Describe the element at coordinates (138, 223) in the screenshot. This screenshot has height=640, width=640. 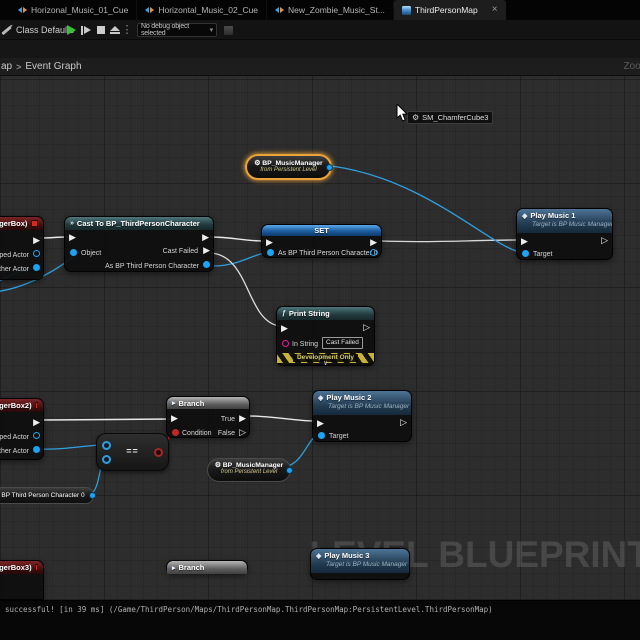
I see `node-title: Cast To BP_ThirdPersonCharacter` at that location.